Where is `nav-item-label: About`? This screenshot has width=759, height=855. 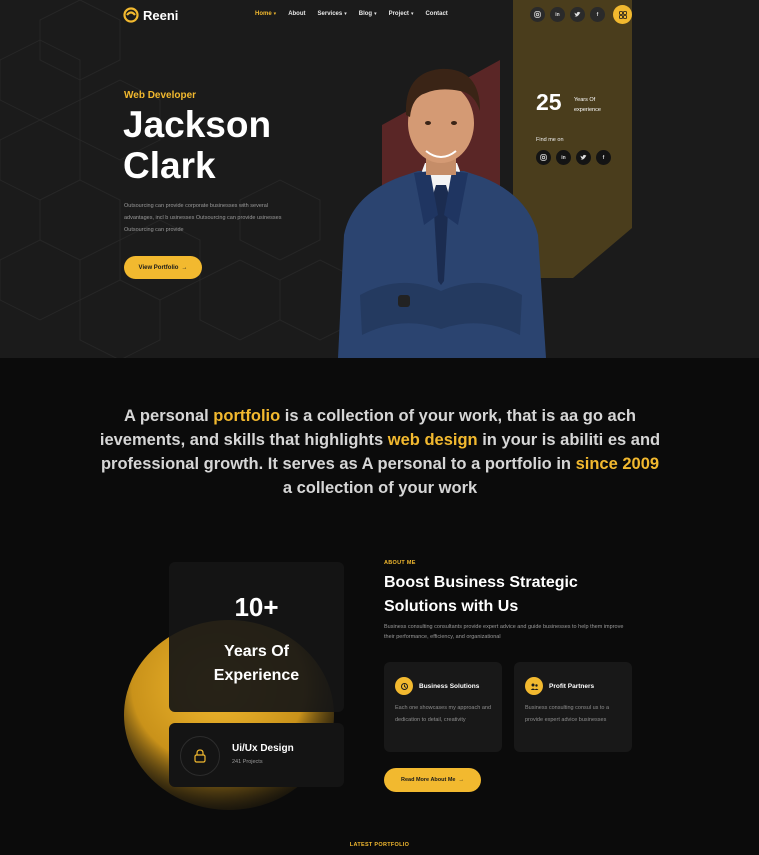 nav-item-label: About is located at coordinates (297, 14).